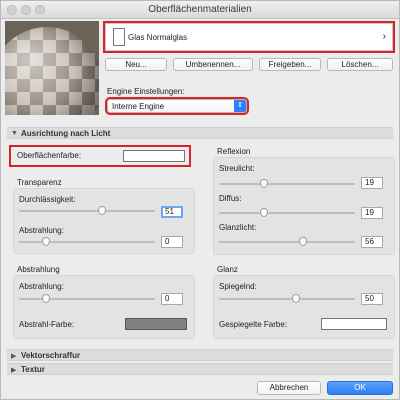 The width and height of the screenshot is (400, 400). I want to click on shine-slider-track, so click(287, 299).